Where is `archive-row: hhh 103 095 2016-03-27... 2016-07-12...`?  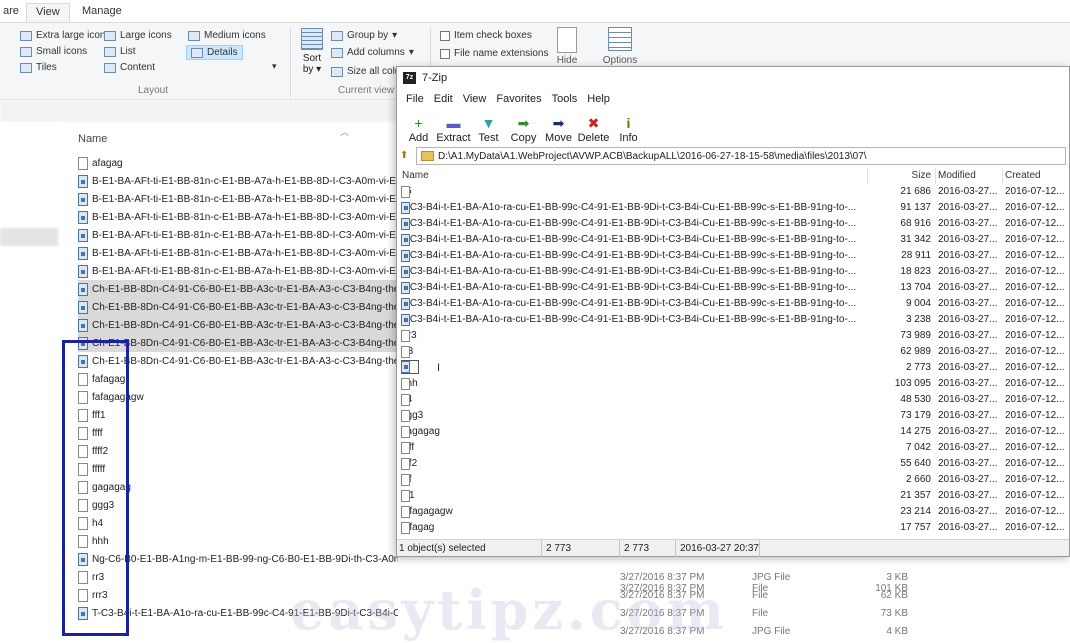
archive-row: hhh 103 095 2016-03-27... 2016-07-12... is located at coordinates (733, 384).